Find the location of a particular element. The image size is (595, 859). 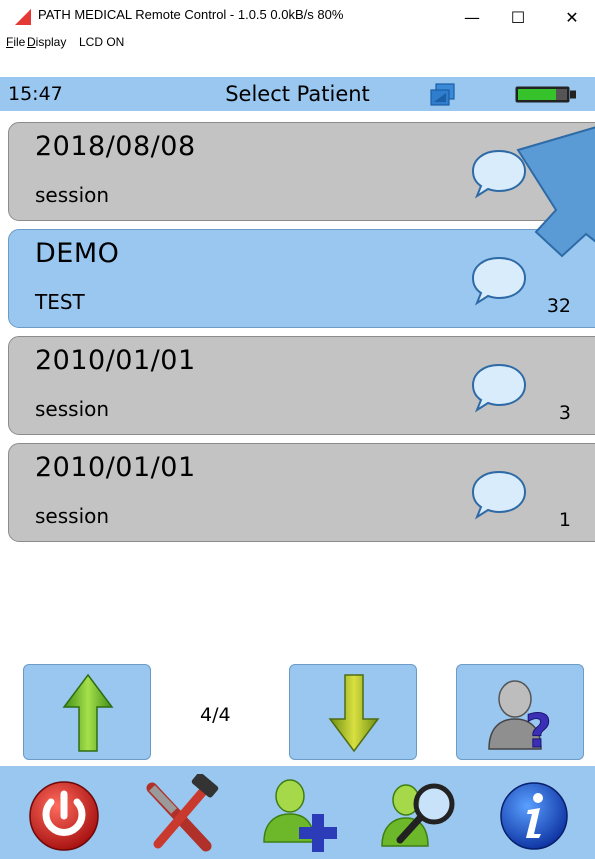

patient-list-item: 2010/01/01 session 1 is located at coordinates (301, 492).